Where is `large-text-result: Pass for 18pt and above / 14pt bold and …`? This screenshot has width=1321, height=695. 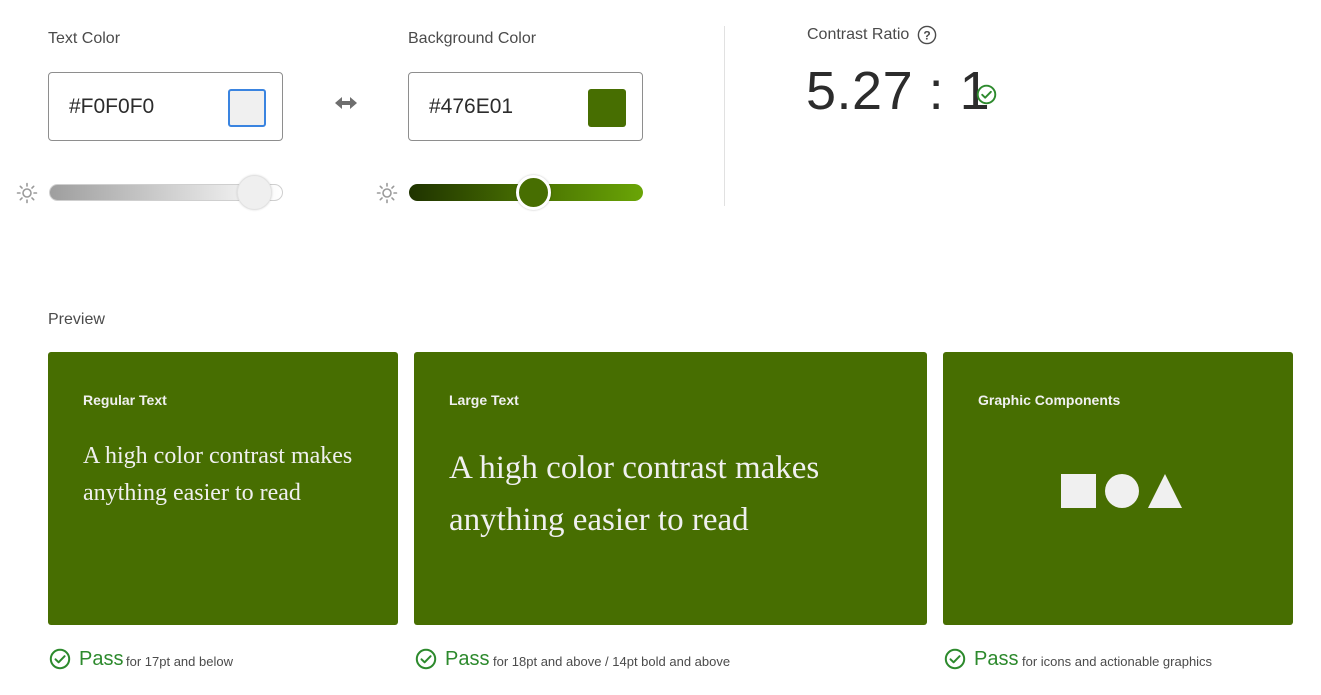 large-text-result: Pass for 18pt and above / 14pt bold and … is located at coordinates (665, 660).